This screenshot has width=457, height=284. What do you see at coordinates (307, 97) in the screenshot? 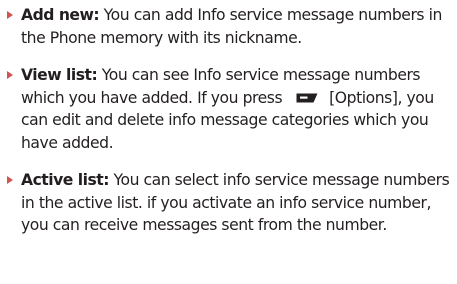
I see `left-soft-key-icon` at bounding box center [307, 97].